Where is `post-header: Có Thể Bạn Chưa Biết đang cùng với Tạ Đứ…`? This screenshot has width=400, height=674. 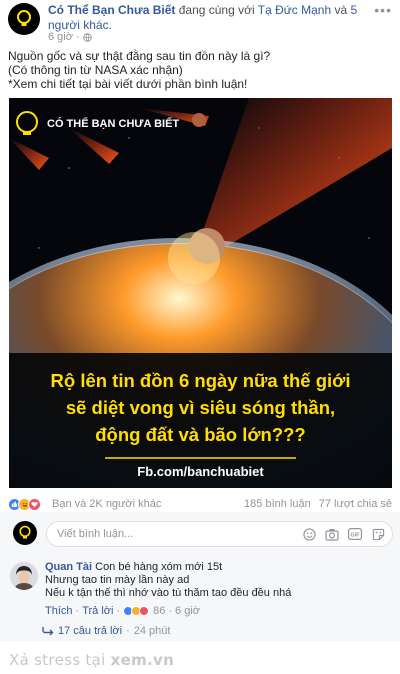 post-header: Có Thể Bạn Chưa Biết đang cùng với Tạ Đứ… is located at coordinates (200, 23).